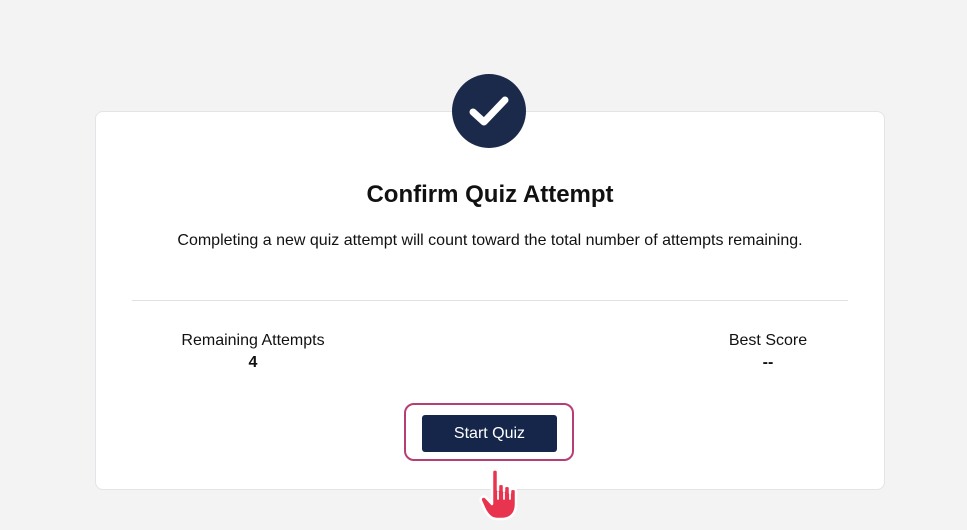  What do you see at coordinates (768, 362) in the screenshot?
I see `best-score-value: --` at bounding box center [768, 362].